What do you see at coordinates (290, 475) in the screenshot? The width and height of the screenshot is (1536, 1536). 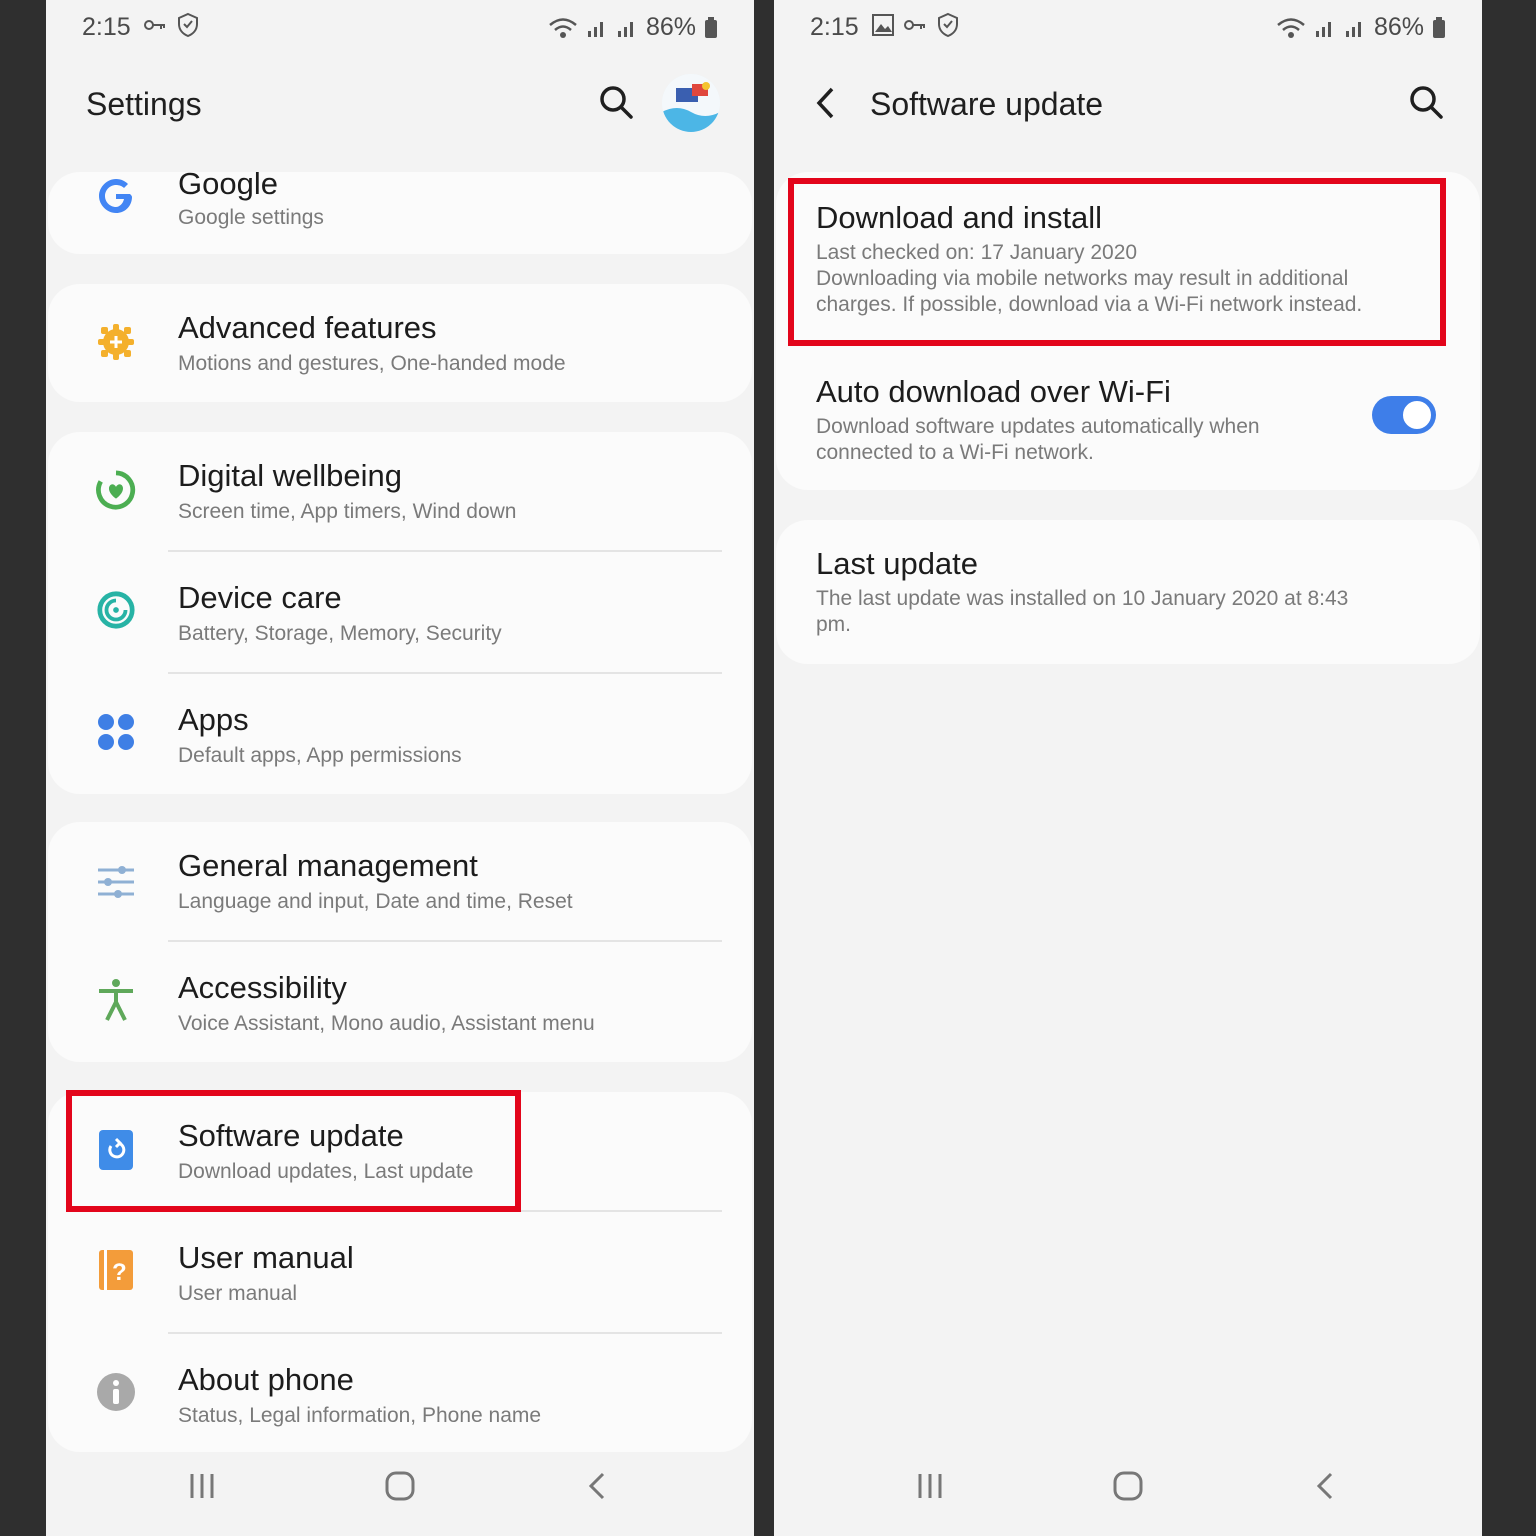 I see `item-title: Digital wellbeing` at bounding box center [290, 475].